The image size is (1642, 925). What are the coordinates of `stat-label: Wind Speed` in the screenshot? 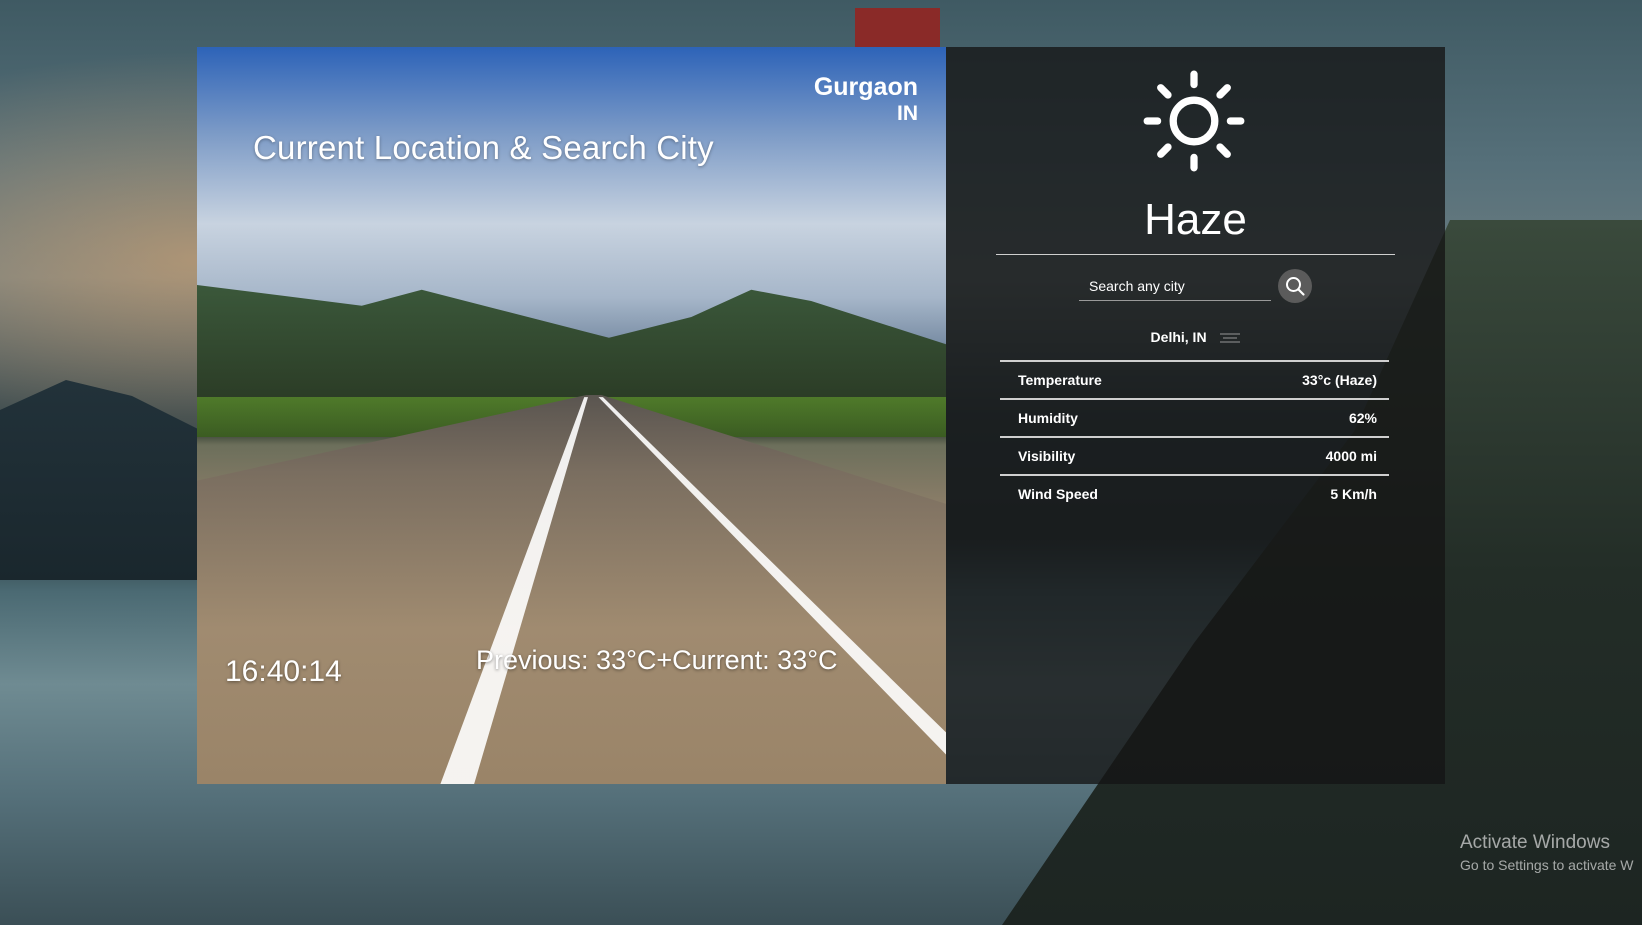 It's located at (1058, 494).